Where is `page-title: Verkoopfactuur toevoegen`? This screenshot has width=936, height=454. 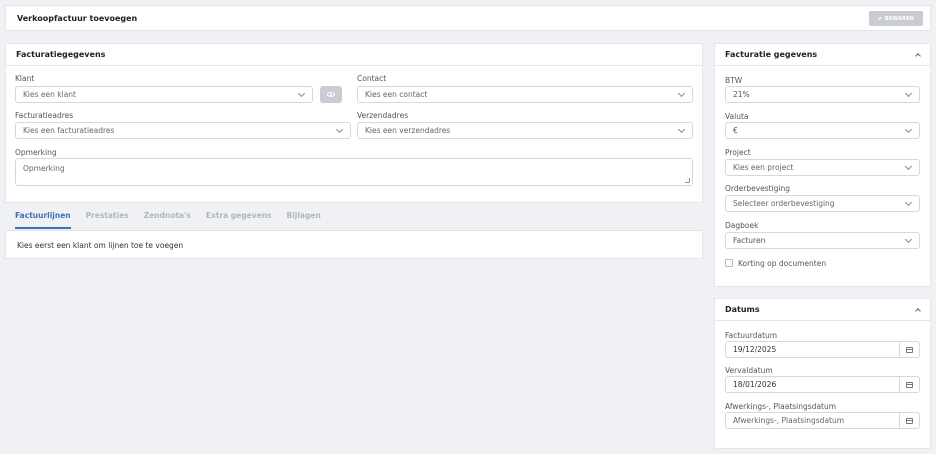
page-title: Verkoopfactuur toevoegen is located at coordinates (77, 18).